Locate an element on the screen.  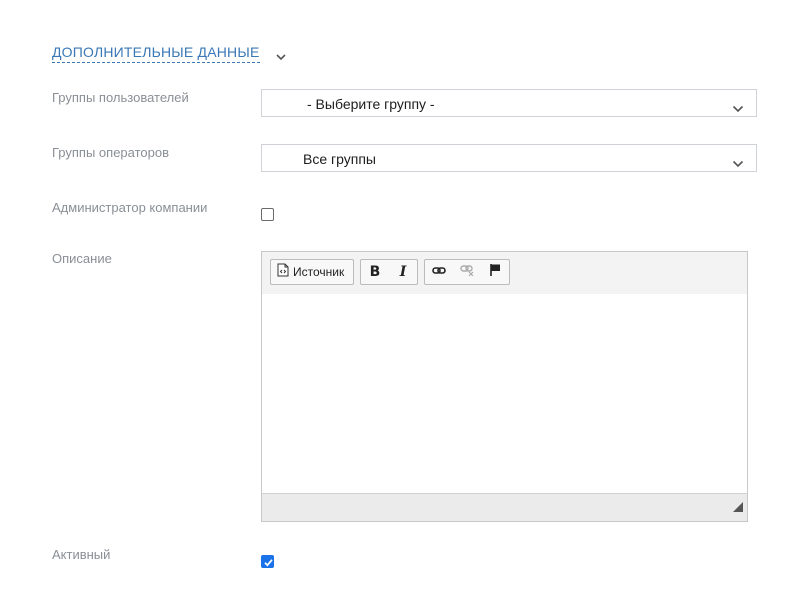
italic-button: I is located at coordinates (403, 272).